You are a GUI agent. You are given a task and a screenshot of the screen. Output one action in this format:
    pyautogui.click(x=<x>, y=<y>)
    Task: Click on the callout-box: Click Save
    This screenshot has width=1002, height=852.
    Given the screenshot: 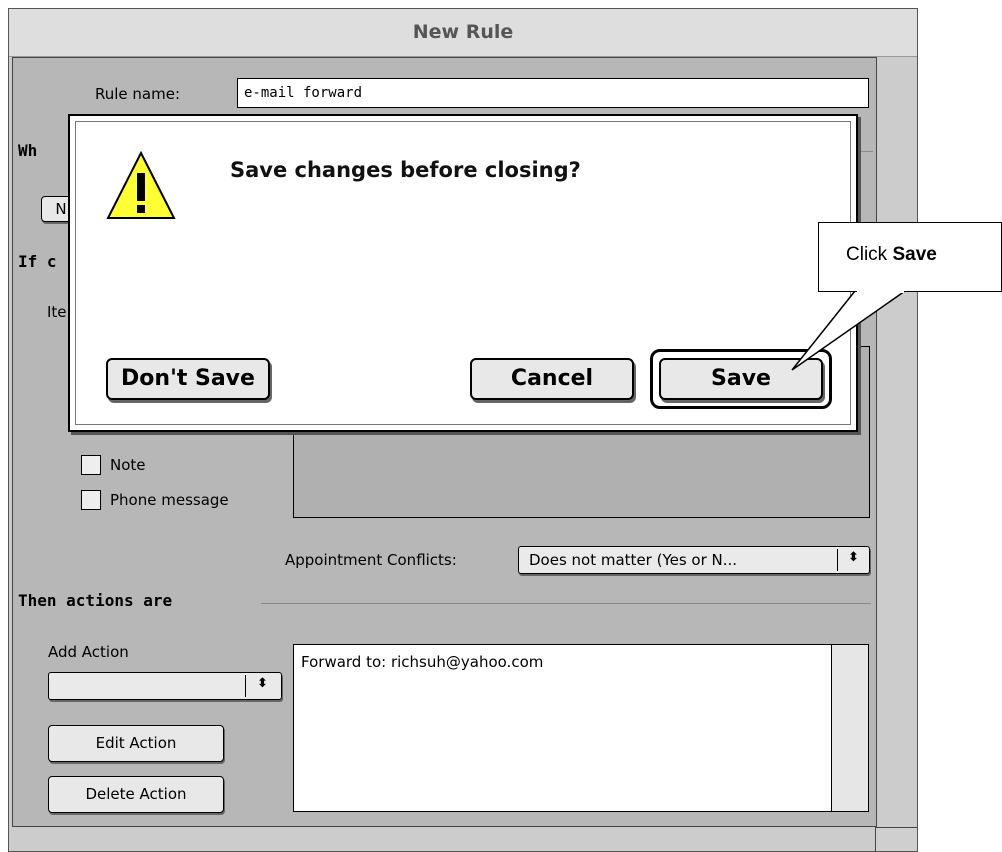 What is the action you would take?
    pyautogui.click(x=910, y=257)
    